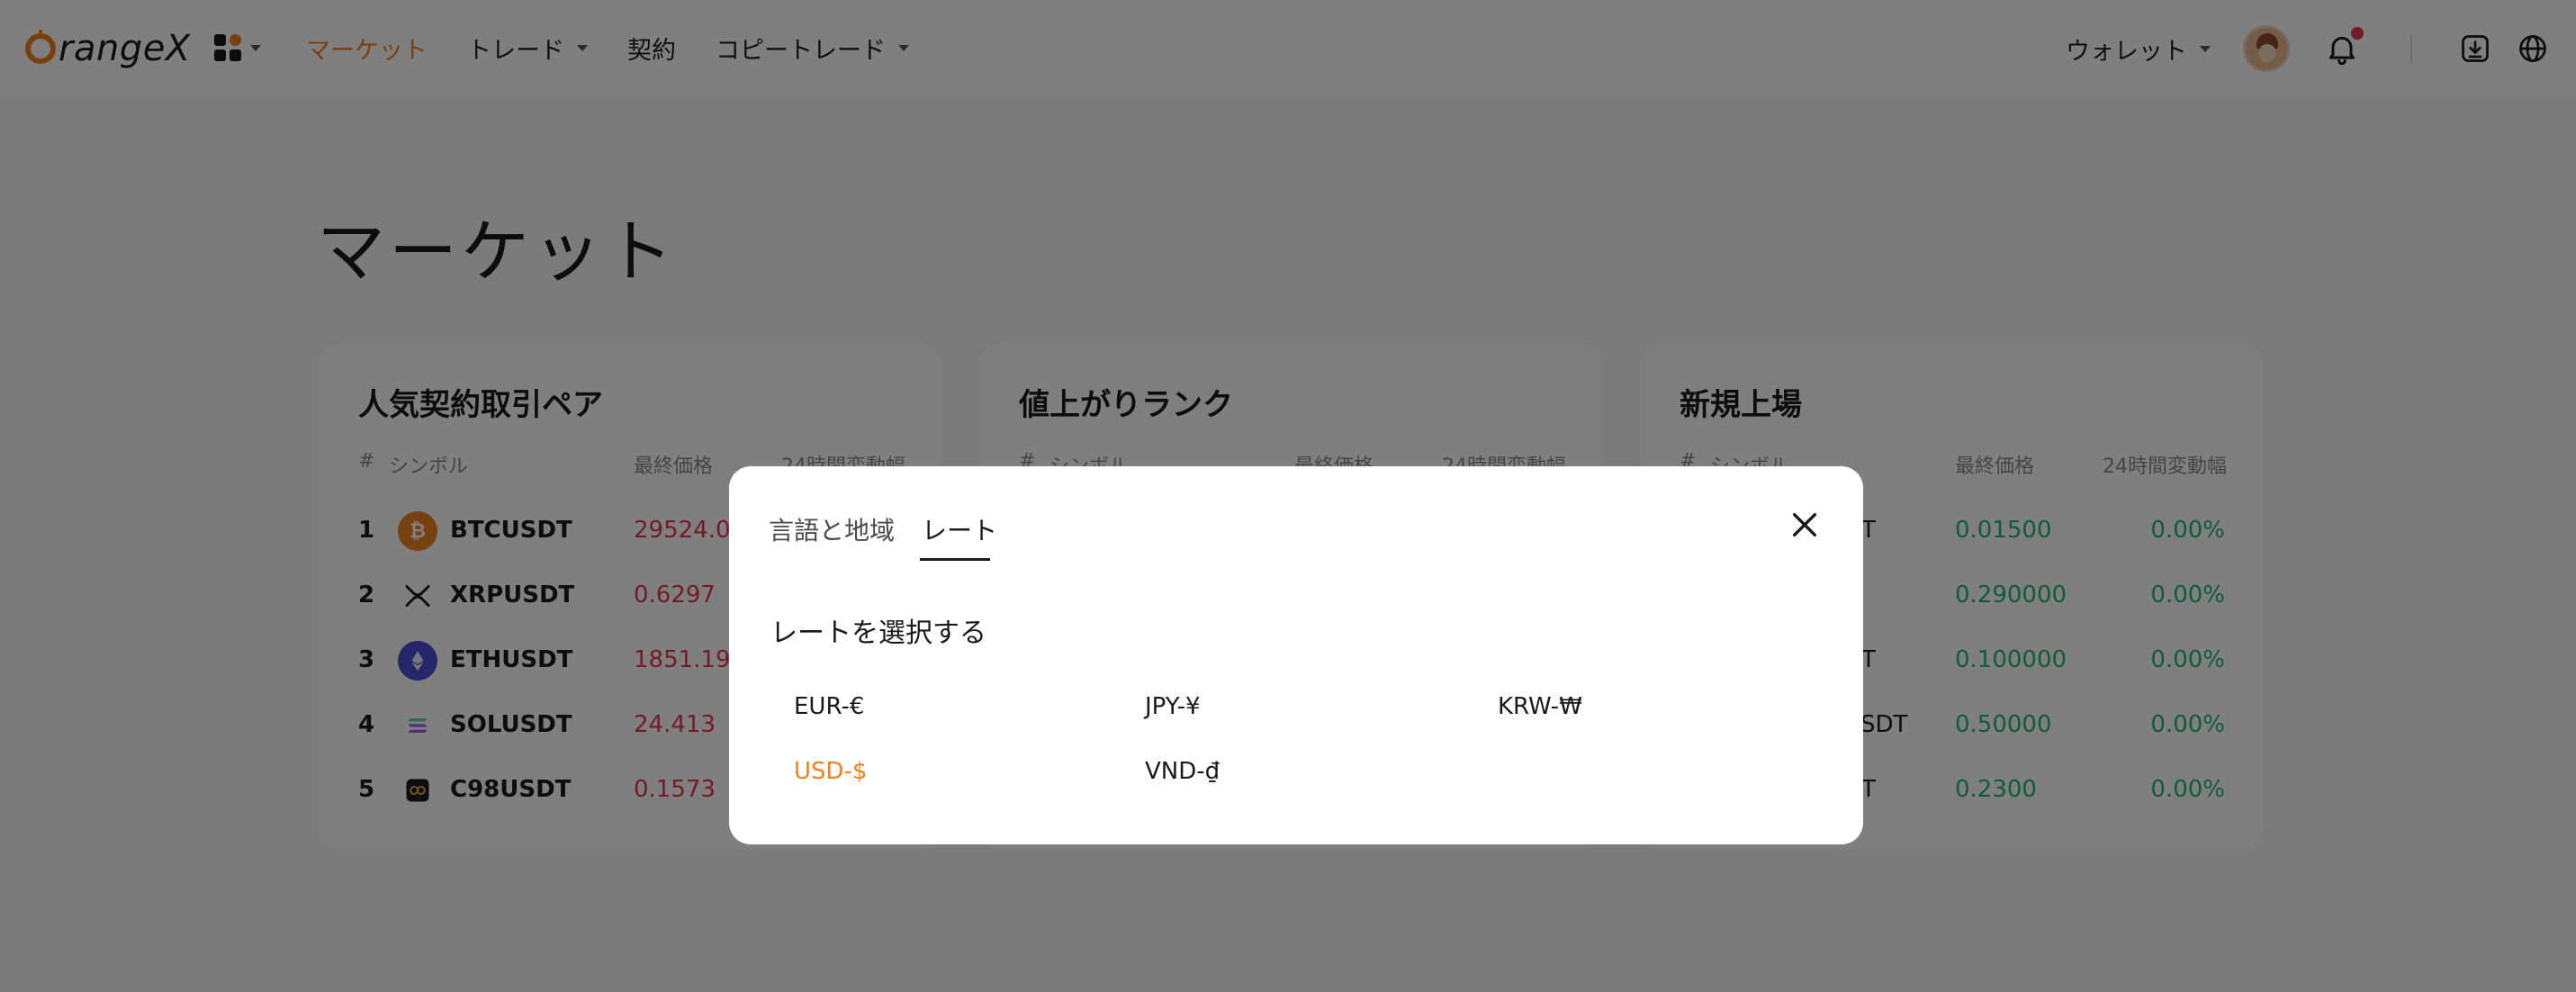 The width and height of the screenshot is (2576, 992). I want to click on close-icon, so click(1804, 524).